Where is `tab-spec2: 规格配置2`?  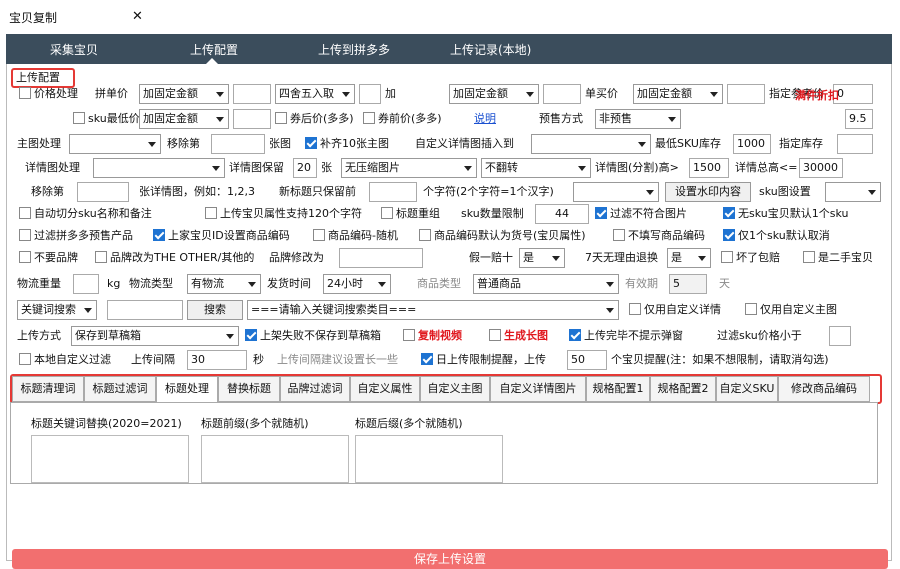
tab-spec2: 规格配置2 is located at coordinates (683, 389).